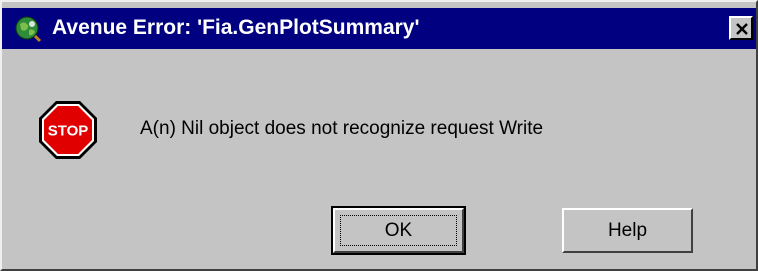 The width and height of the screenshot is (758, 271). Describe the element at coordinates (236, 27) in the screenshot. I see `dialog-title: Avenue Error: 'Fia.GenPlotSummary'` at that location.